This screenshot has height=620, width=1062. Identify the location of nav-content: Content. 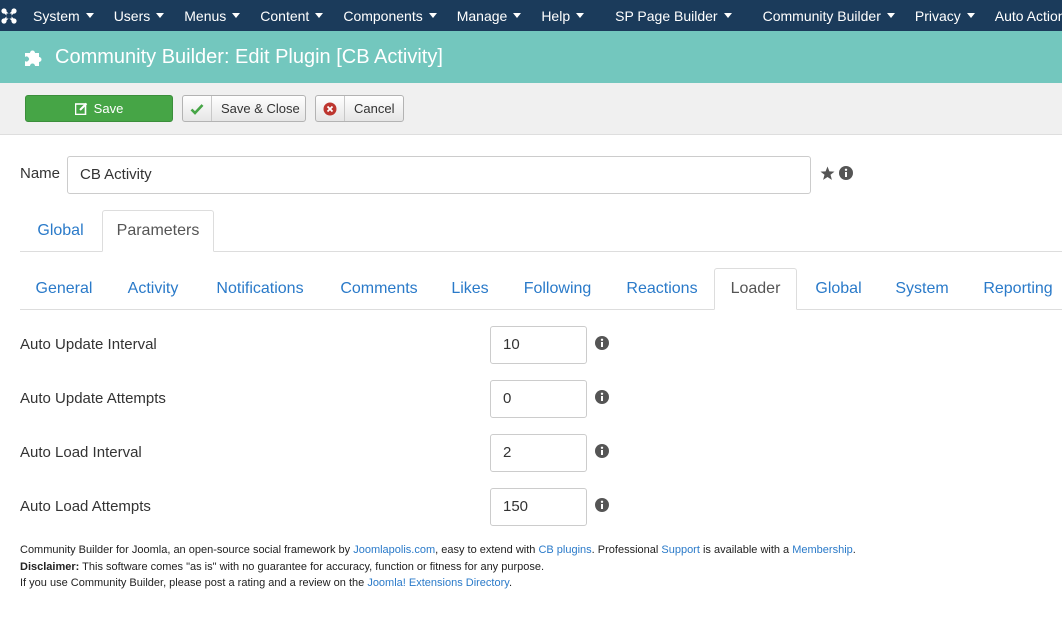
(297, 15).